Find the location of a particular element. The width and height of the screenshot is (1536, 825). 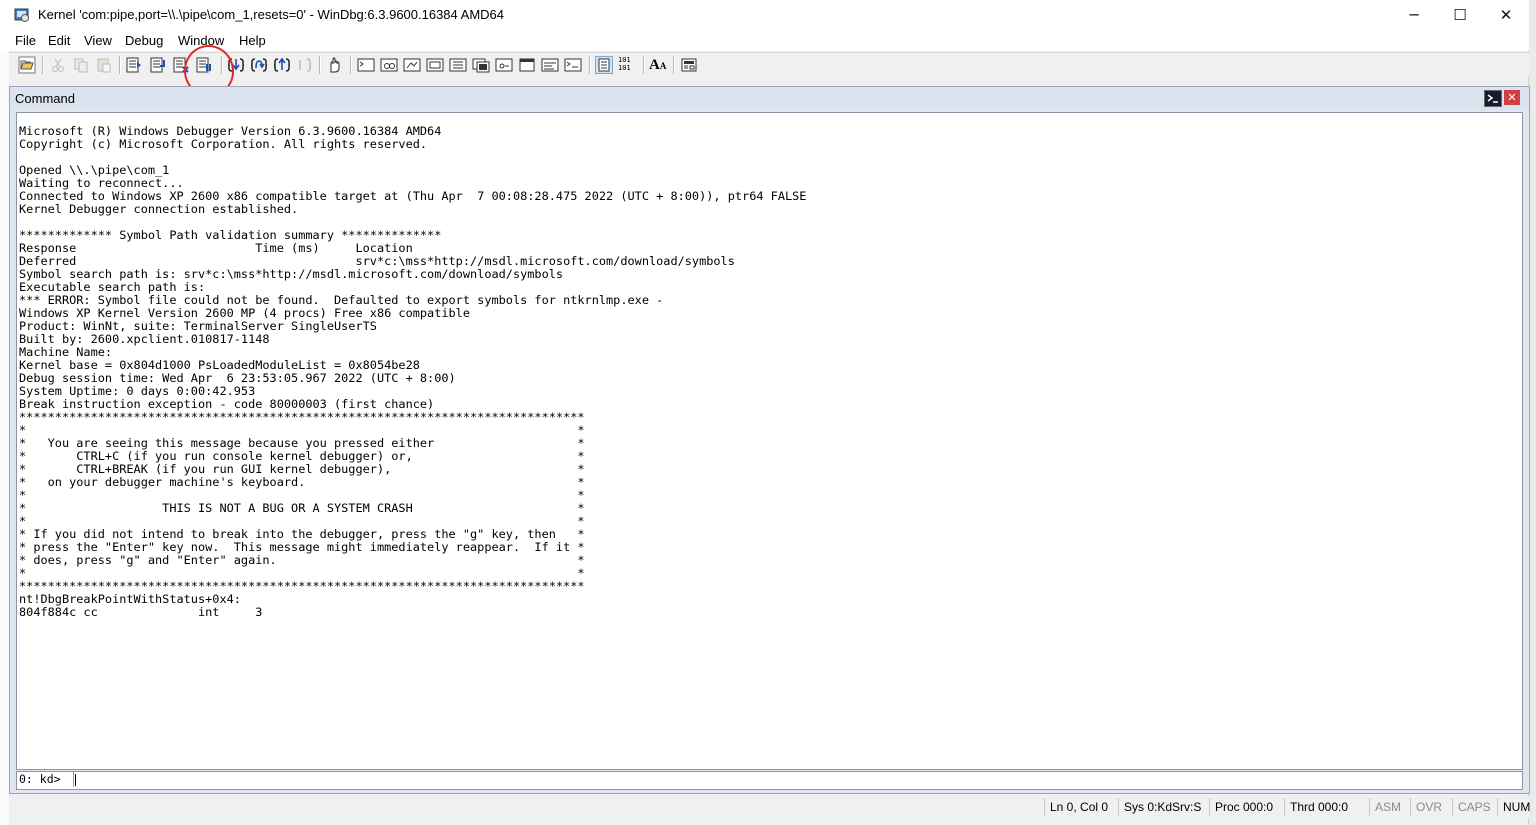

desktop-background-left is located at coordinates (4, 412).